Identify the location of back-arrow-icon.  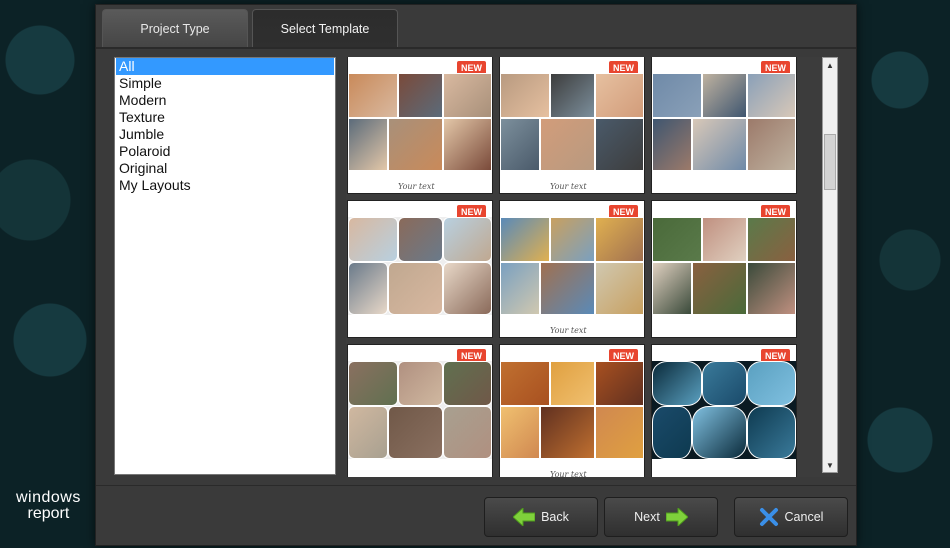
(524, 517).